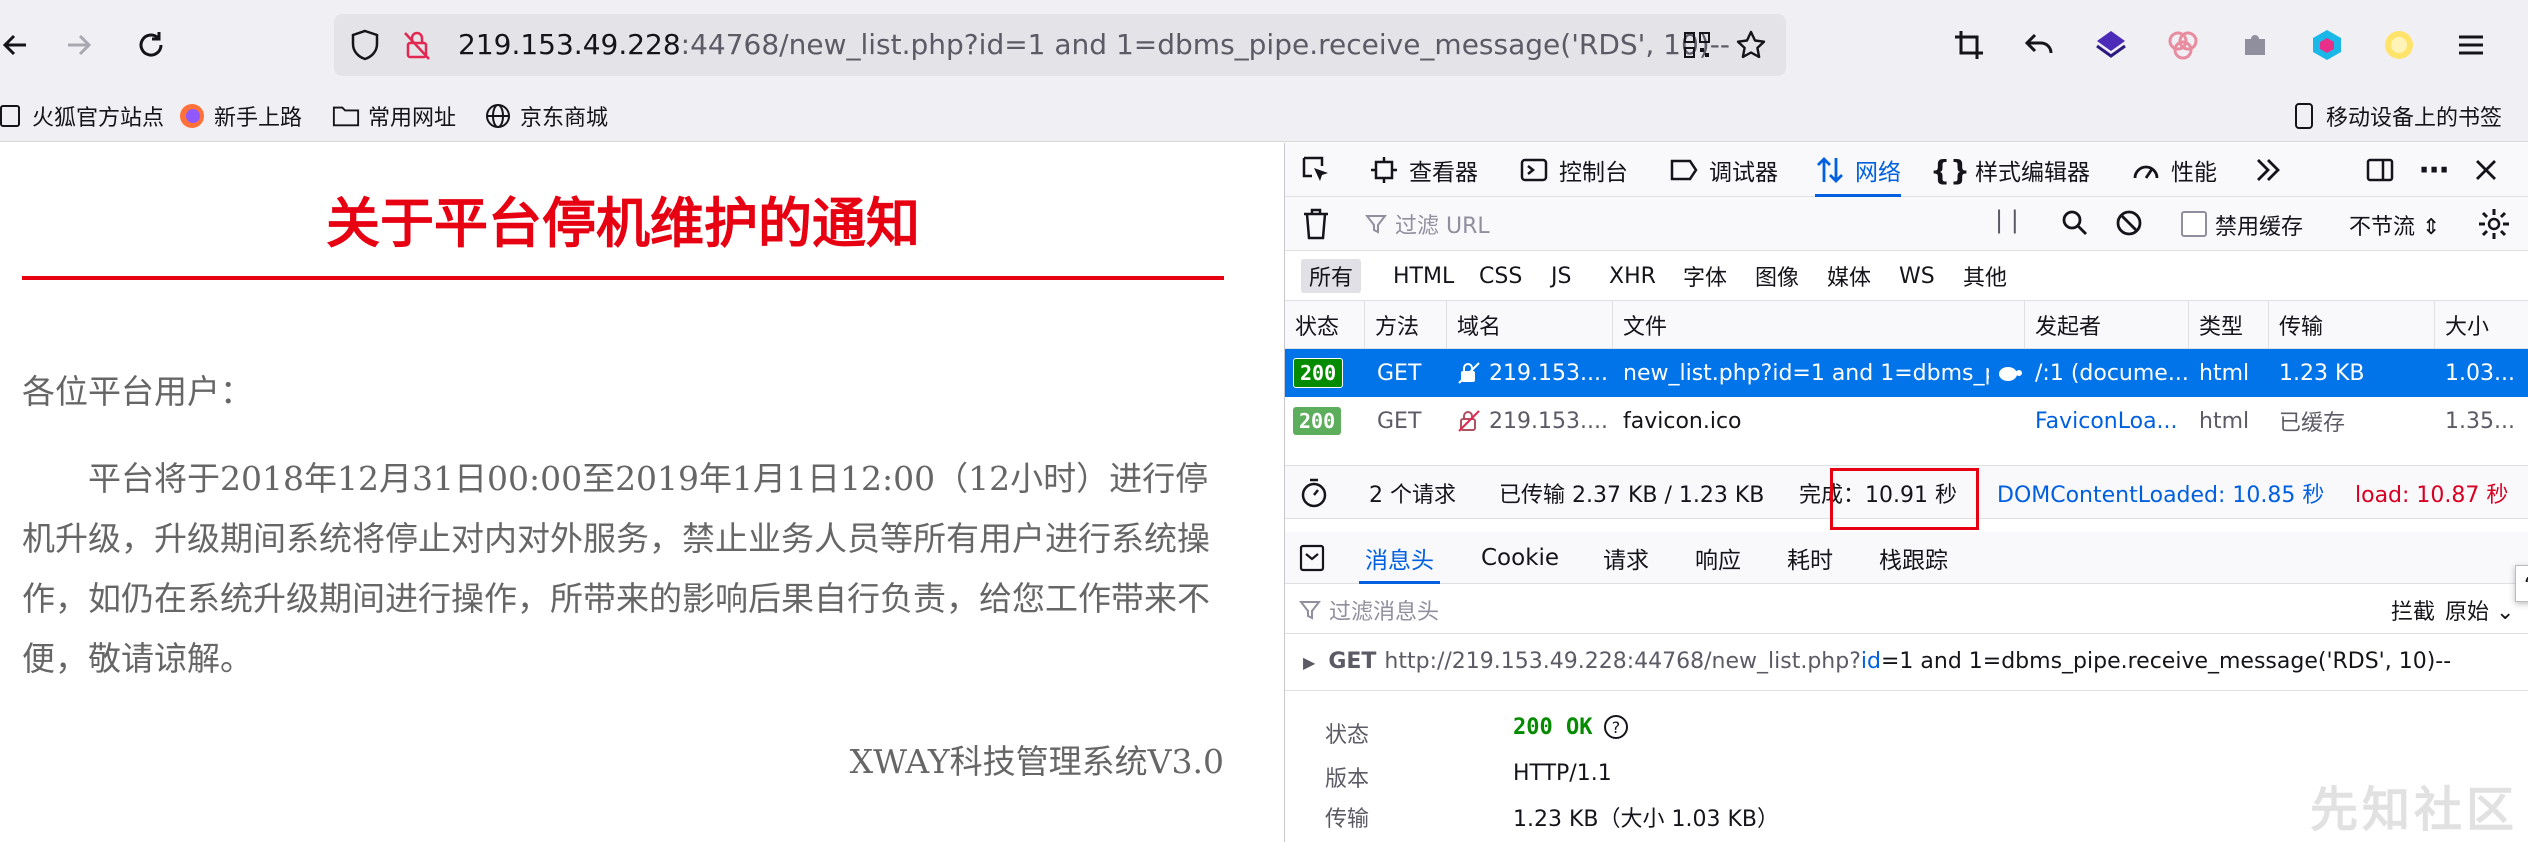 The width and height of the screenshot is (2528, 842). I want to click on element-picker-button, so click(1321, 170).